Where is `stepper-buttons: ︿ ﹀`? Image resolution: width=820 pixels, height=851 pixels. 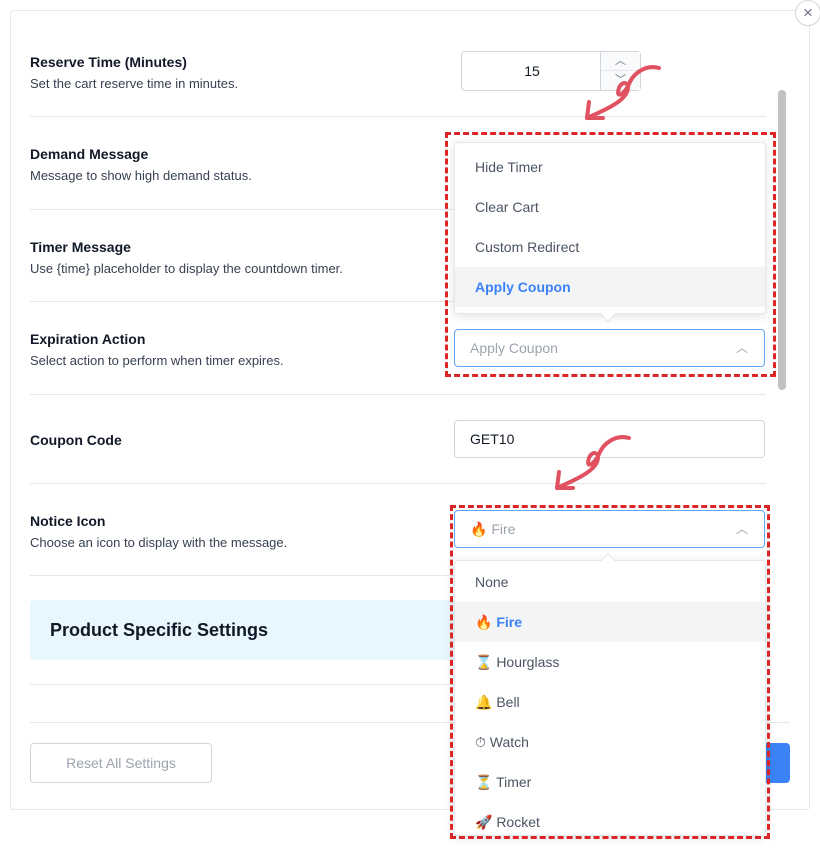
stepper-buttons: ︿ ﹀ is located at coordinates (620, 71).